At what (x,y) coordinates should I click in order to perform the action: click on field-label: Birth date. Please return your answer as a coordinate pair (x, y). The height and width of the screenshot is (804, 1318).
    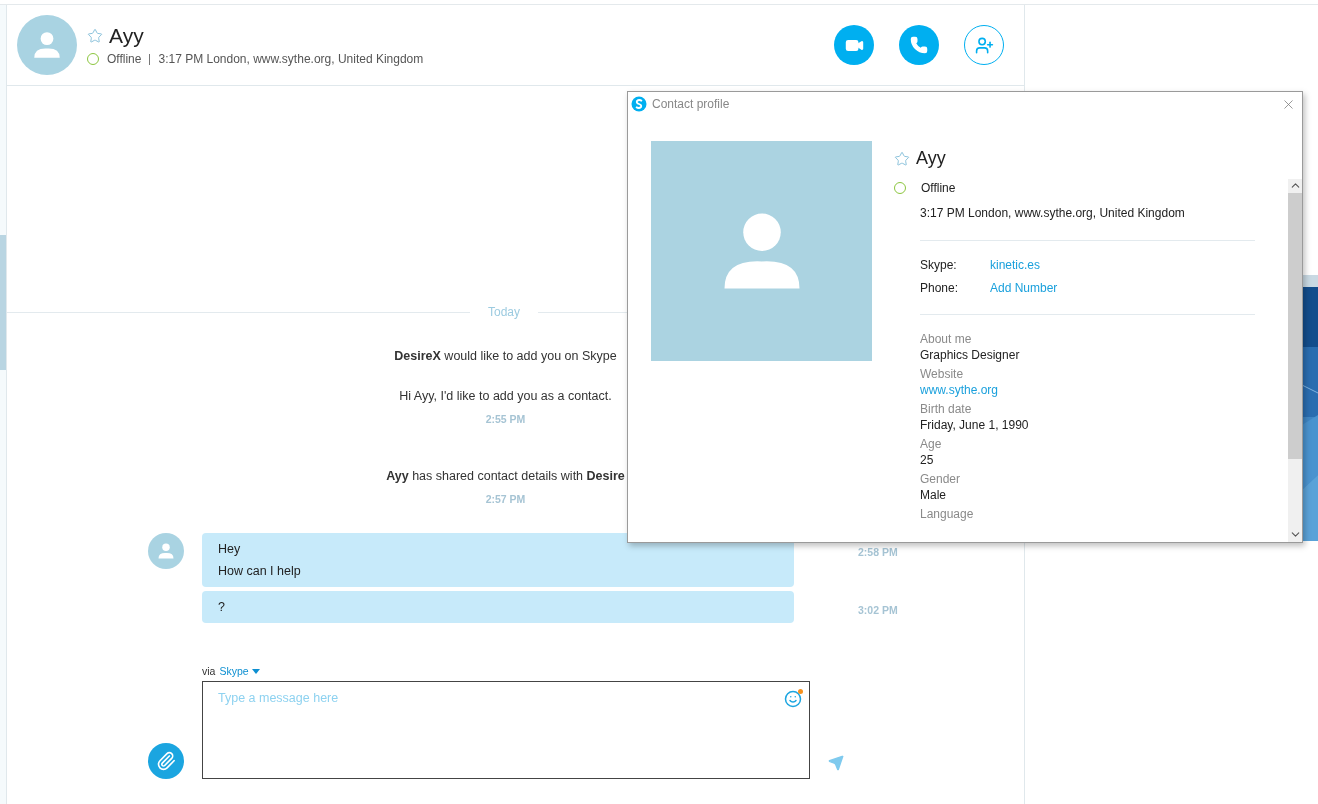
    Looking at the image, I should click on (946, 409).